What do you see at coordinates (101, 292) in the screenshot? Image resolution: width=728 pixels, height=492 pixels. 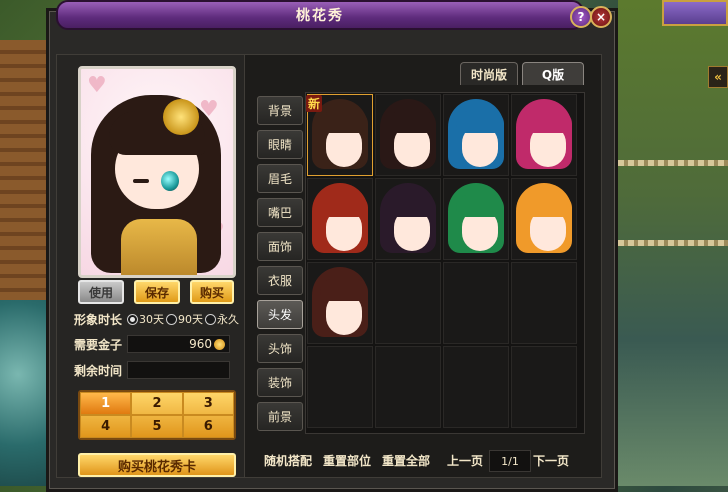 I see `use-button: 使用` at bounding box center [101, 292].